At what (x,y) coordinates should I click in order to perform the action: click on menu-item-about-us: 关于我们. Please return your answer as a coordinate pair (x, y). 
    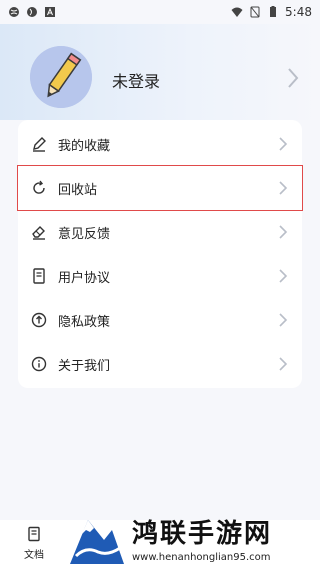
    Looking at the image, I should click on (160, 364).